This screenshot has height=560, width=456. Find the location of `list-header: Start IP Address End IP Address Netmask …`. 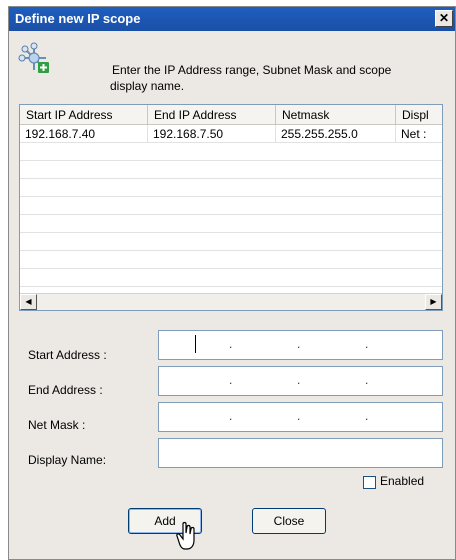

list-header: Start IP Address End IP Address Netmask … is located at coordinates (231, 115).